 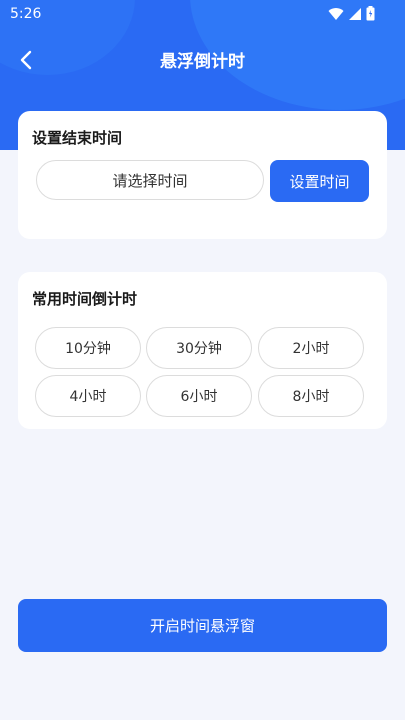 What do you see at coordinates (311, 348) in the screenshot?
I see `preset-button-2h: 2小时` at bounding box center [311, 348].